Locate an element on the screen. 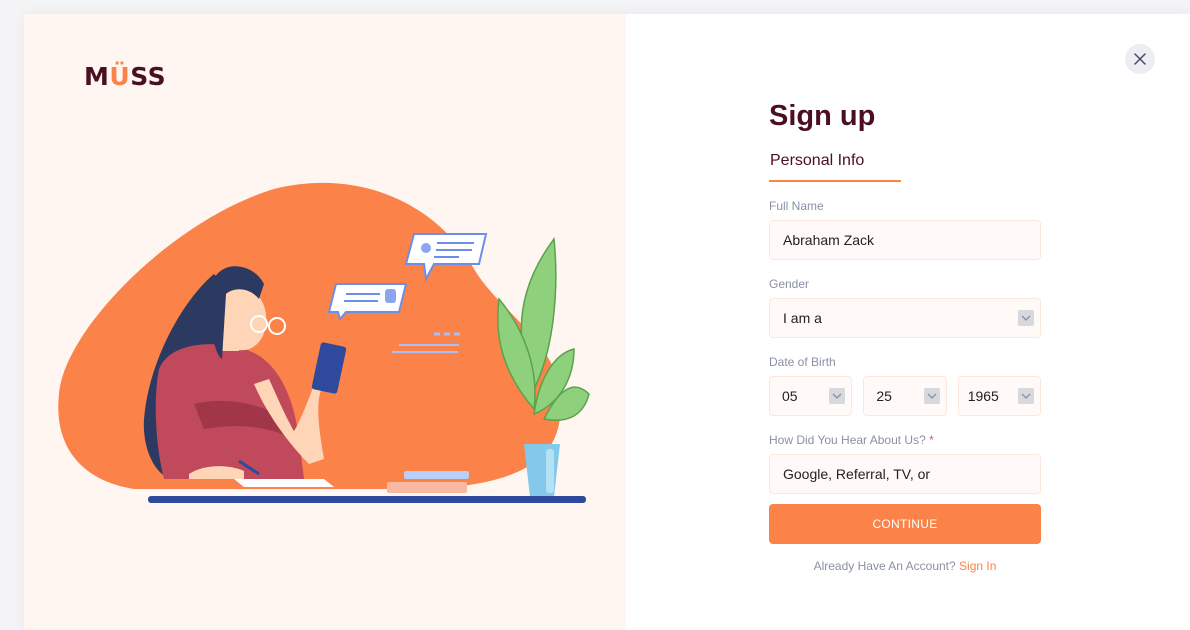  continue-button: CONTINUE is located at coordinates (905, 524).